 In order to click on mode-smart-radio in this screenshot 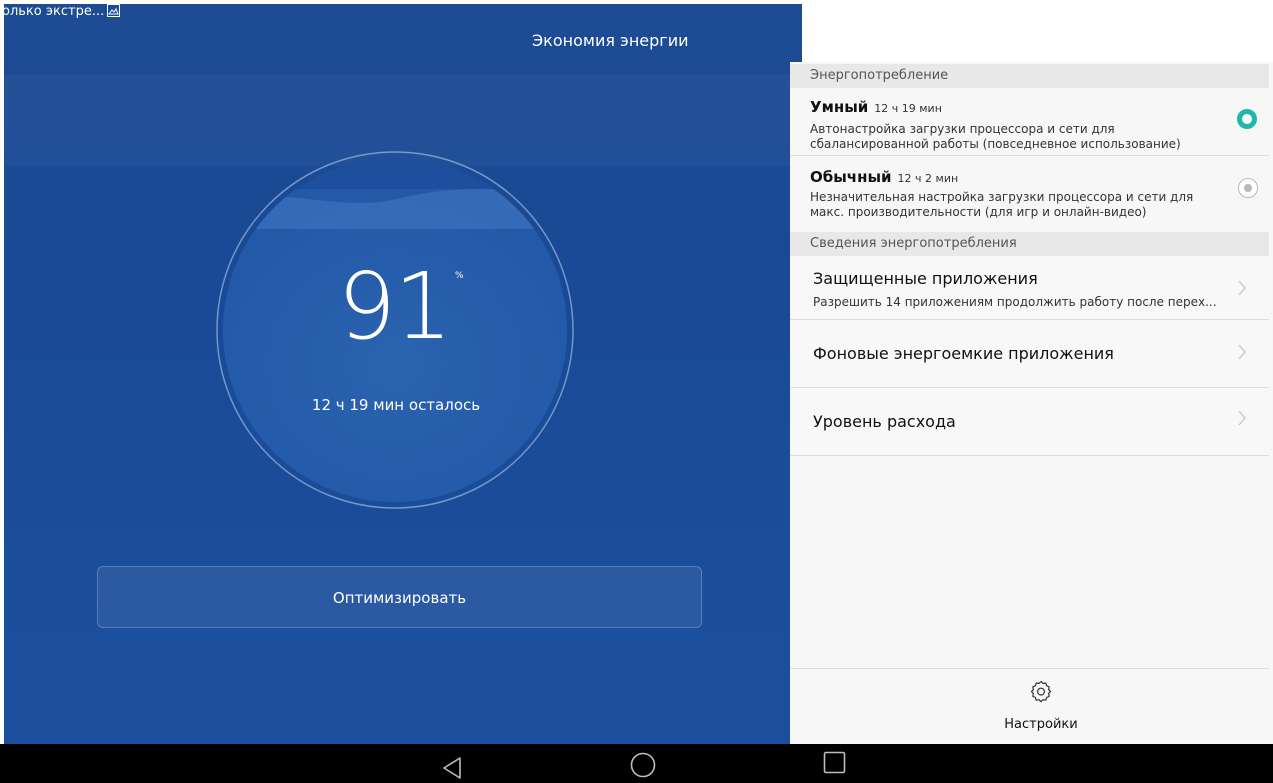, I will do `click(1247, 119)`.